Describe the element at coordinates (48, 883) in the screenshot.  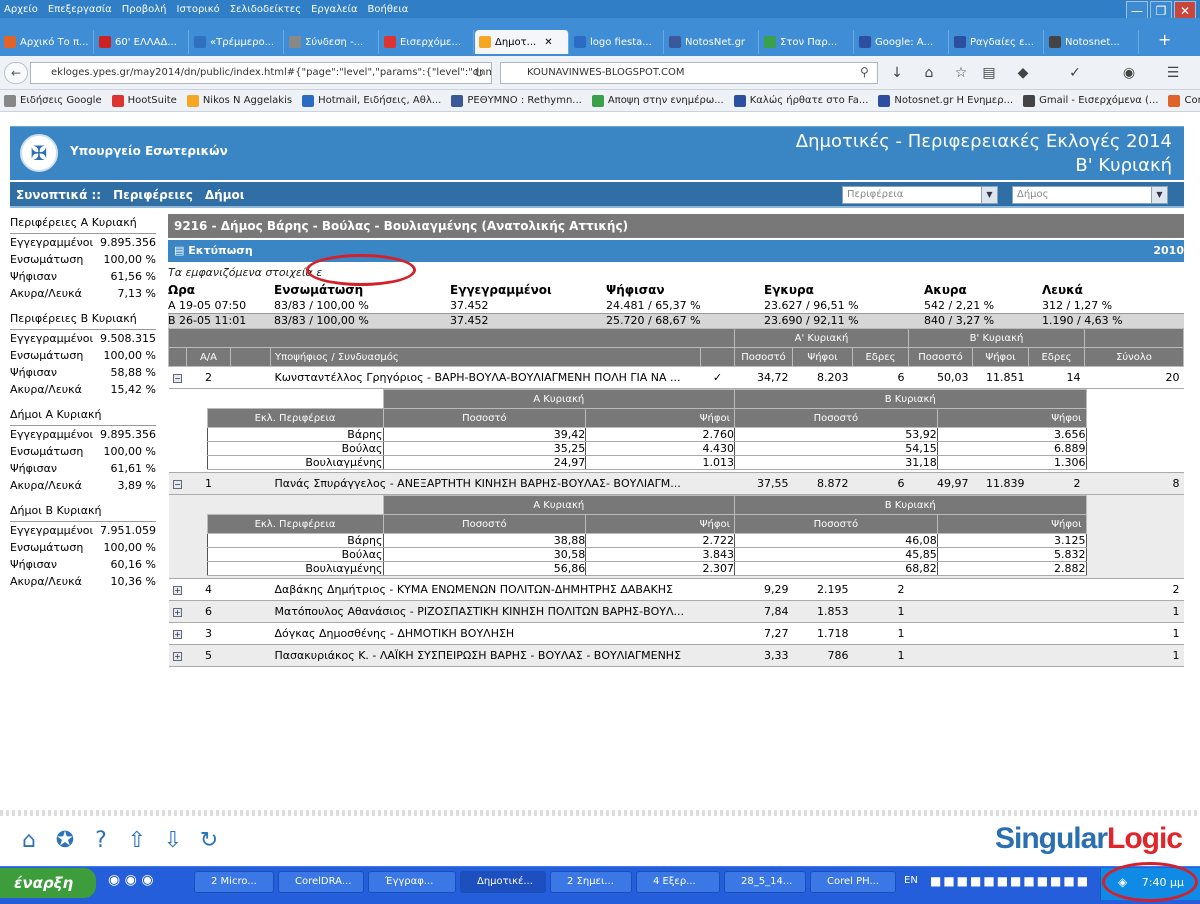
I see `start-button: έναρξη` at that location.